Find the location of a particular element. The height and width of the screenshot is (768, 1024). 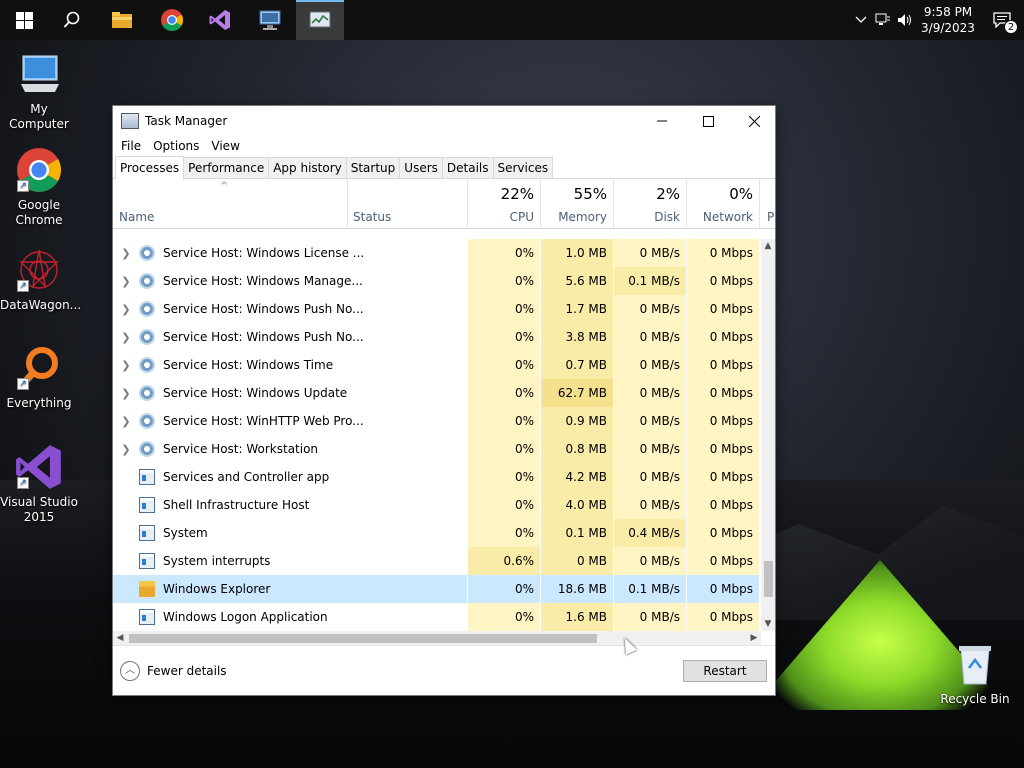

computer-network-icon is located at coordinates (270, 20).